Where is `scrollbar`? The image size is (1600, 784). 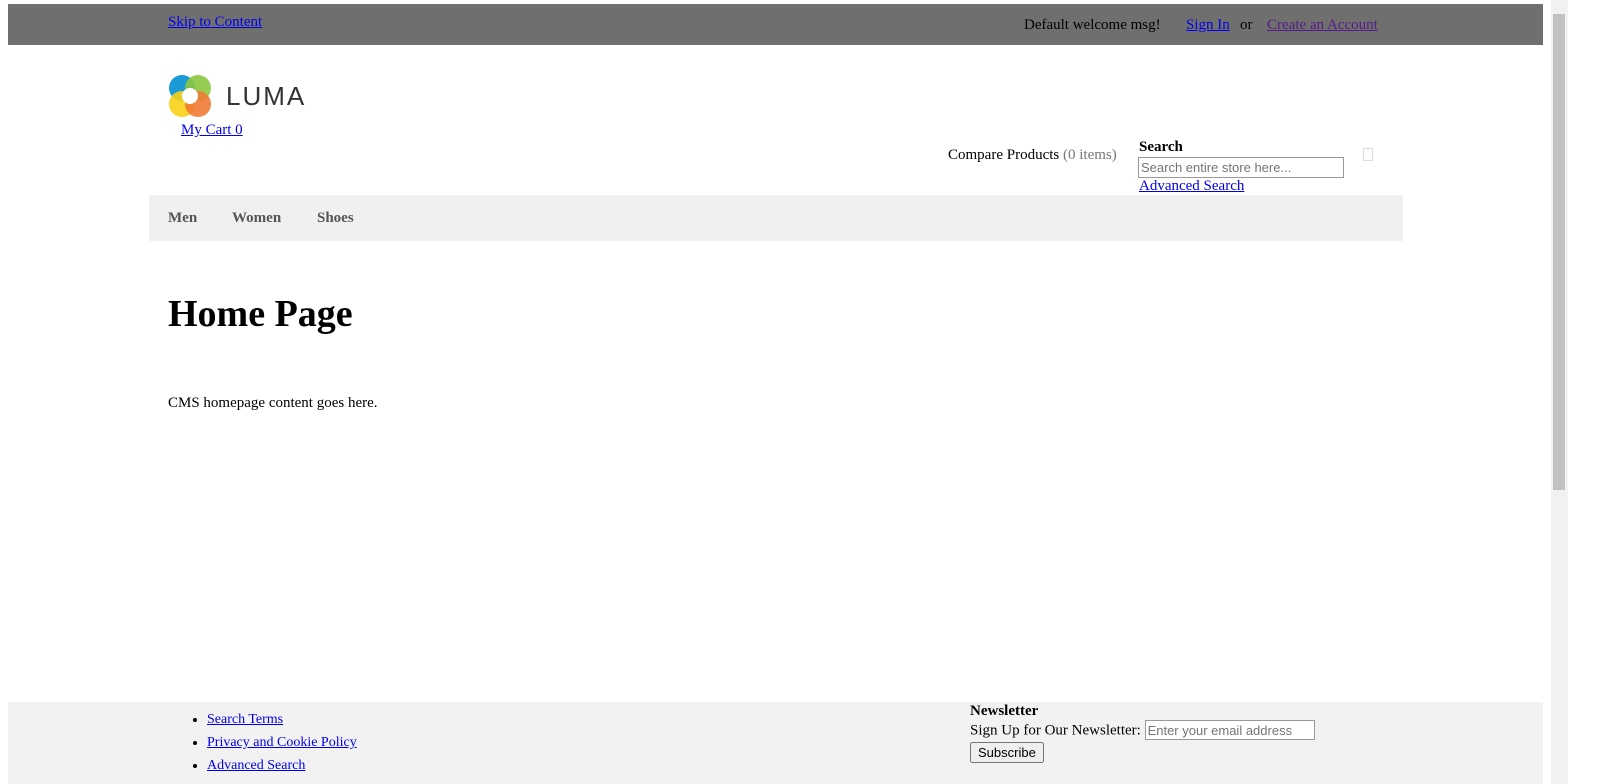 scrollbar is located at coordinates (1559, 392).